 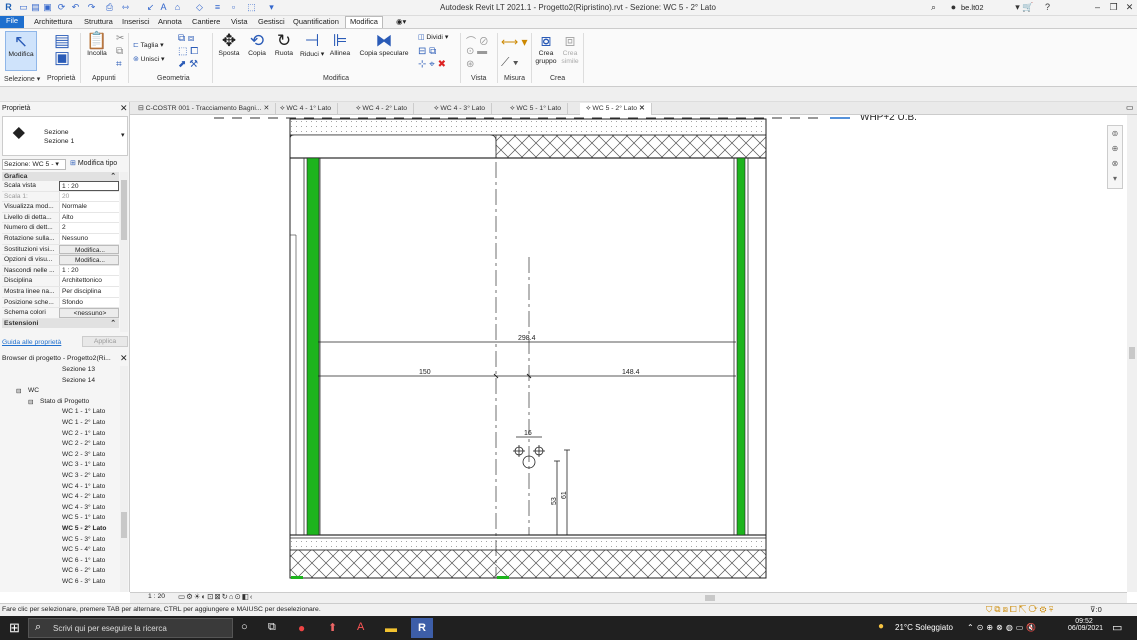 I want to click on group-grafica: Grafica ⌃, so click(x=60, y=176).